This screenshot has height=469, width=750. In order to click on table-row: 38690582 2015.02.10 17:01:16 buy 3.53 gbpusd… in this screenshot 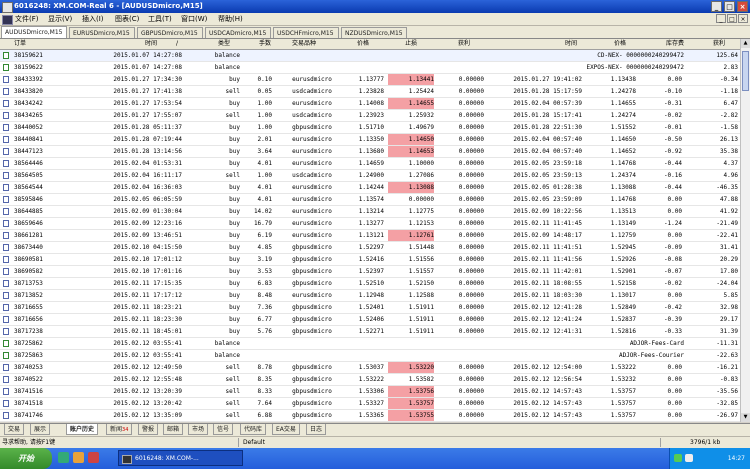, I will do `click(375, 272)`.